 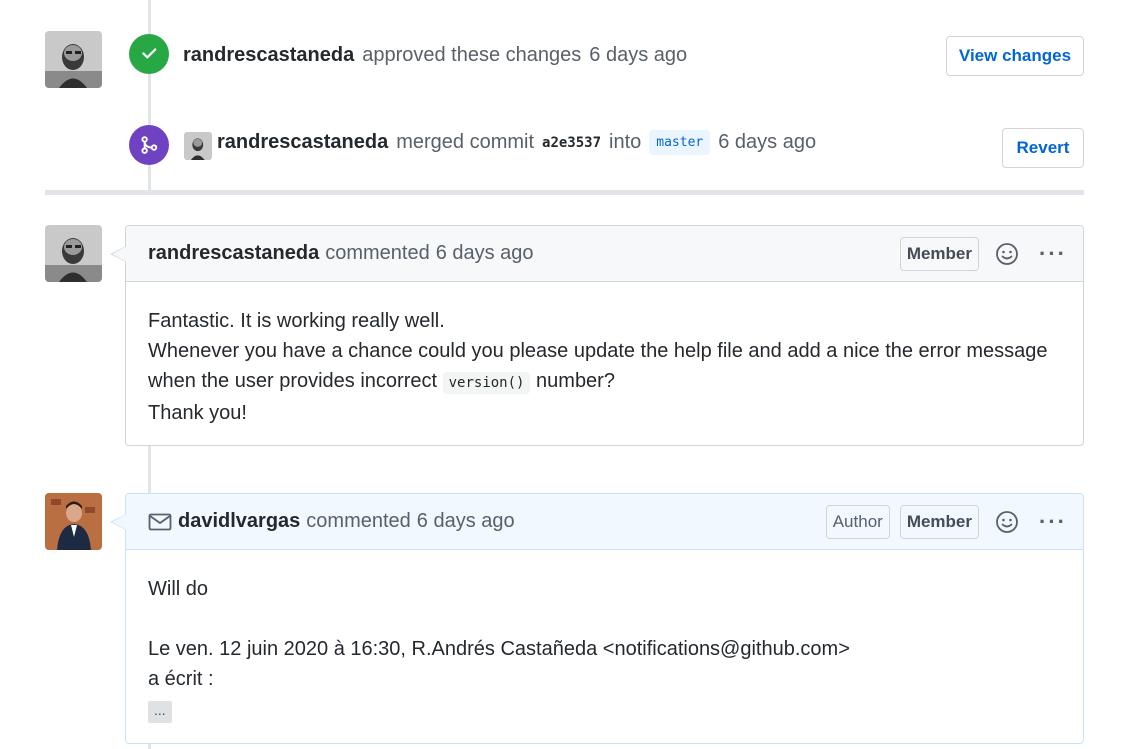 I want to click on mail-icon, so click(x=160, y=521).